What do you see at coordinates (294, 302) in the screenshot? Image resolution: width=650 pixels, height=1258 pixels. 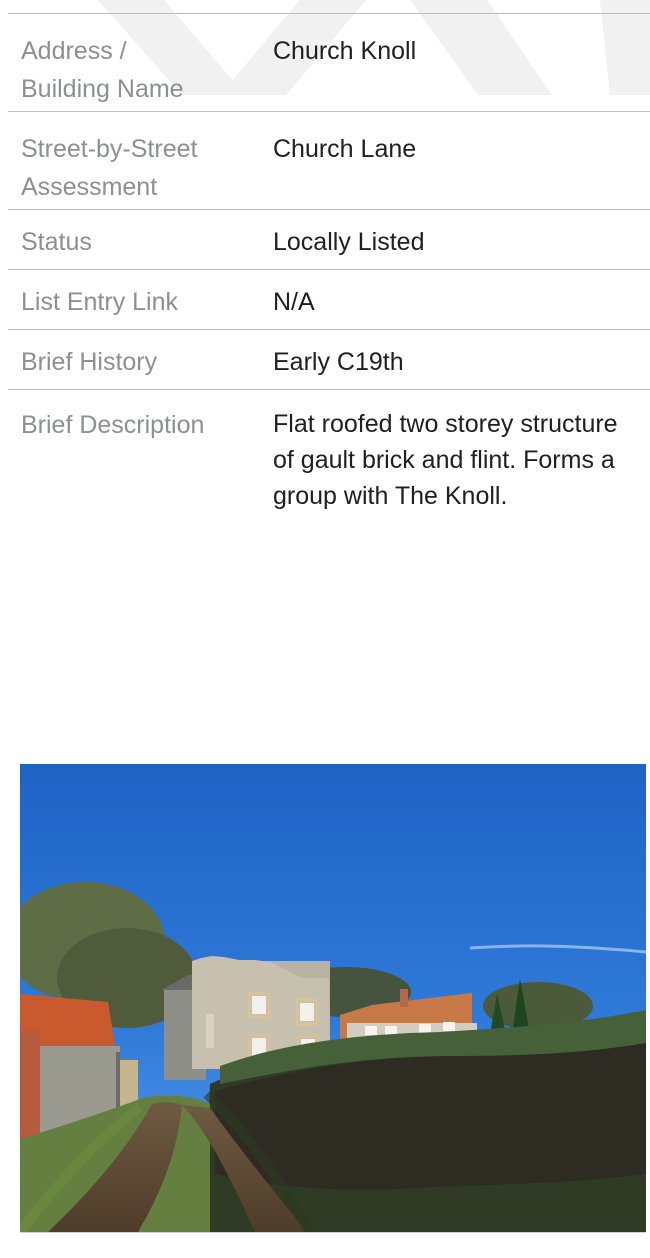 I see `list-entry-link-value: N/A` at bounding box center [294, 302].